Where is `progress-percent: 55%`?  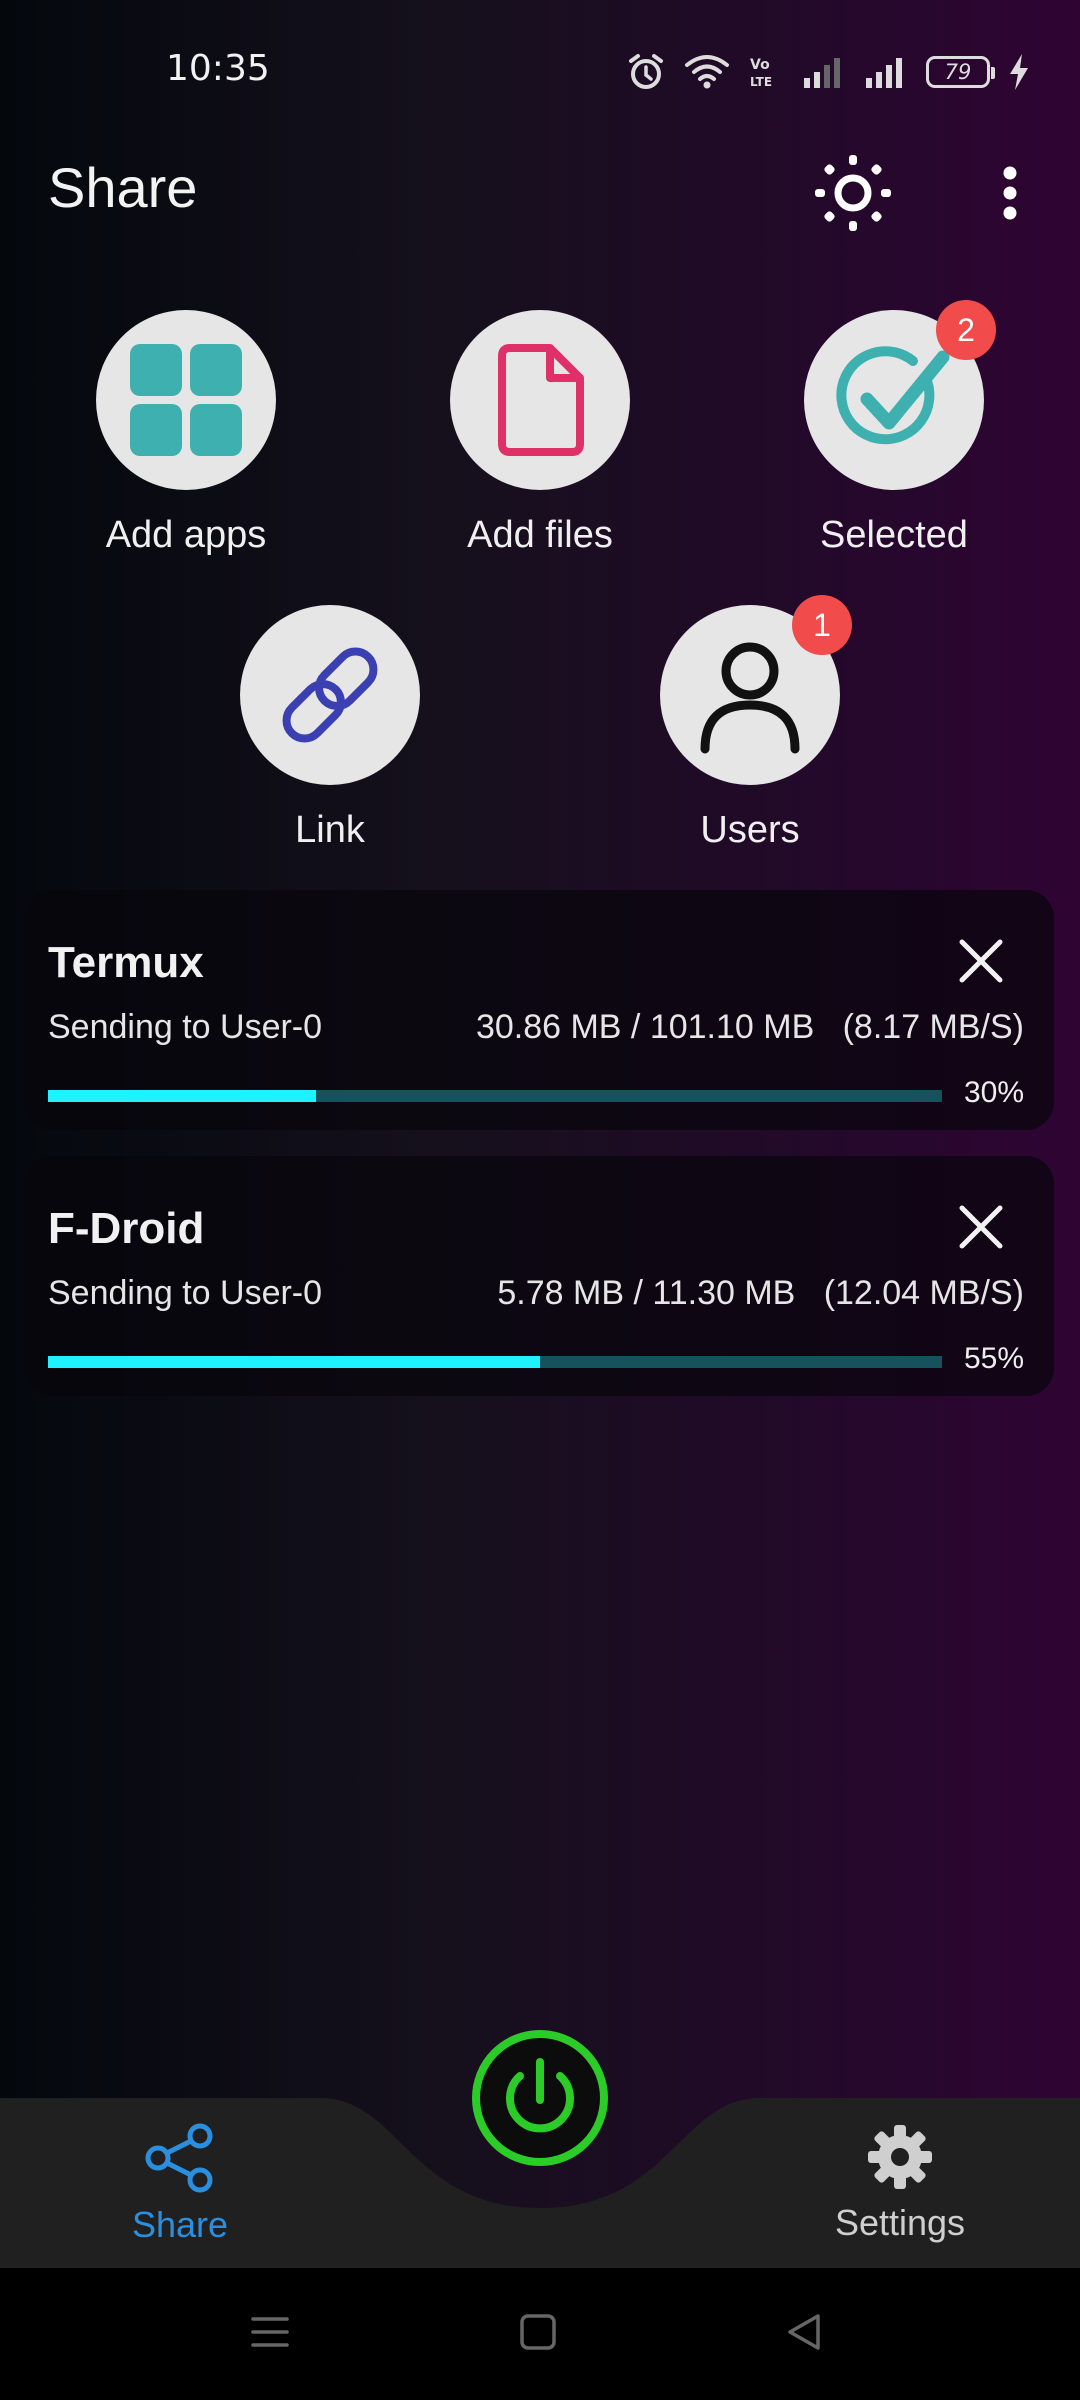 progress-percent: 55% is located at coordinates (993, 1358).